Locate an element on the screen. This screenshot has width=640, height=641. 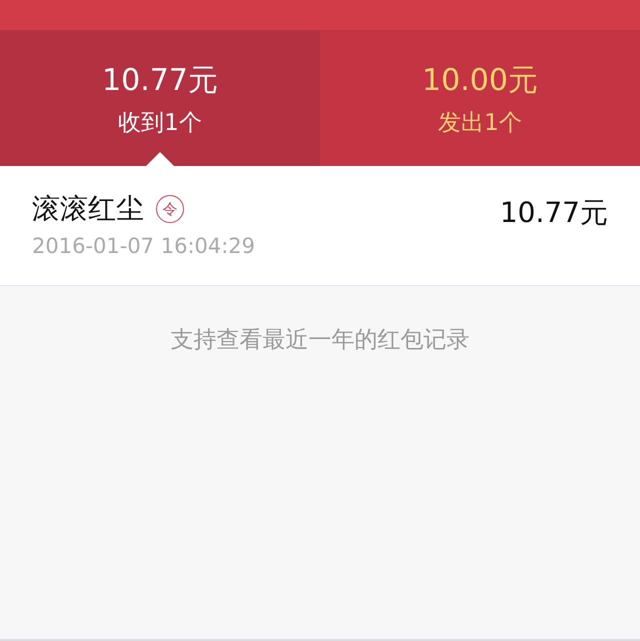
sender-name: 滚滚红尘 is located at coordinates (88, 209).